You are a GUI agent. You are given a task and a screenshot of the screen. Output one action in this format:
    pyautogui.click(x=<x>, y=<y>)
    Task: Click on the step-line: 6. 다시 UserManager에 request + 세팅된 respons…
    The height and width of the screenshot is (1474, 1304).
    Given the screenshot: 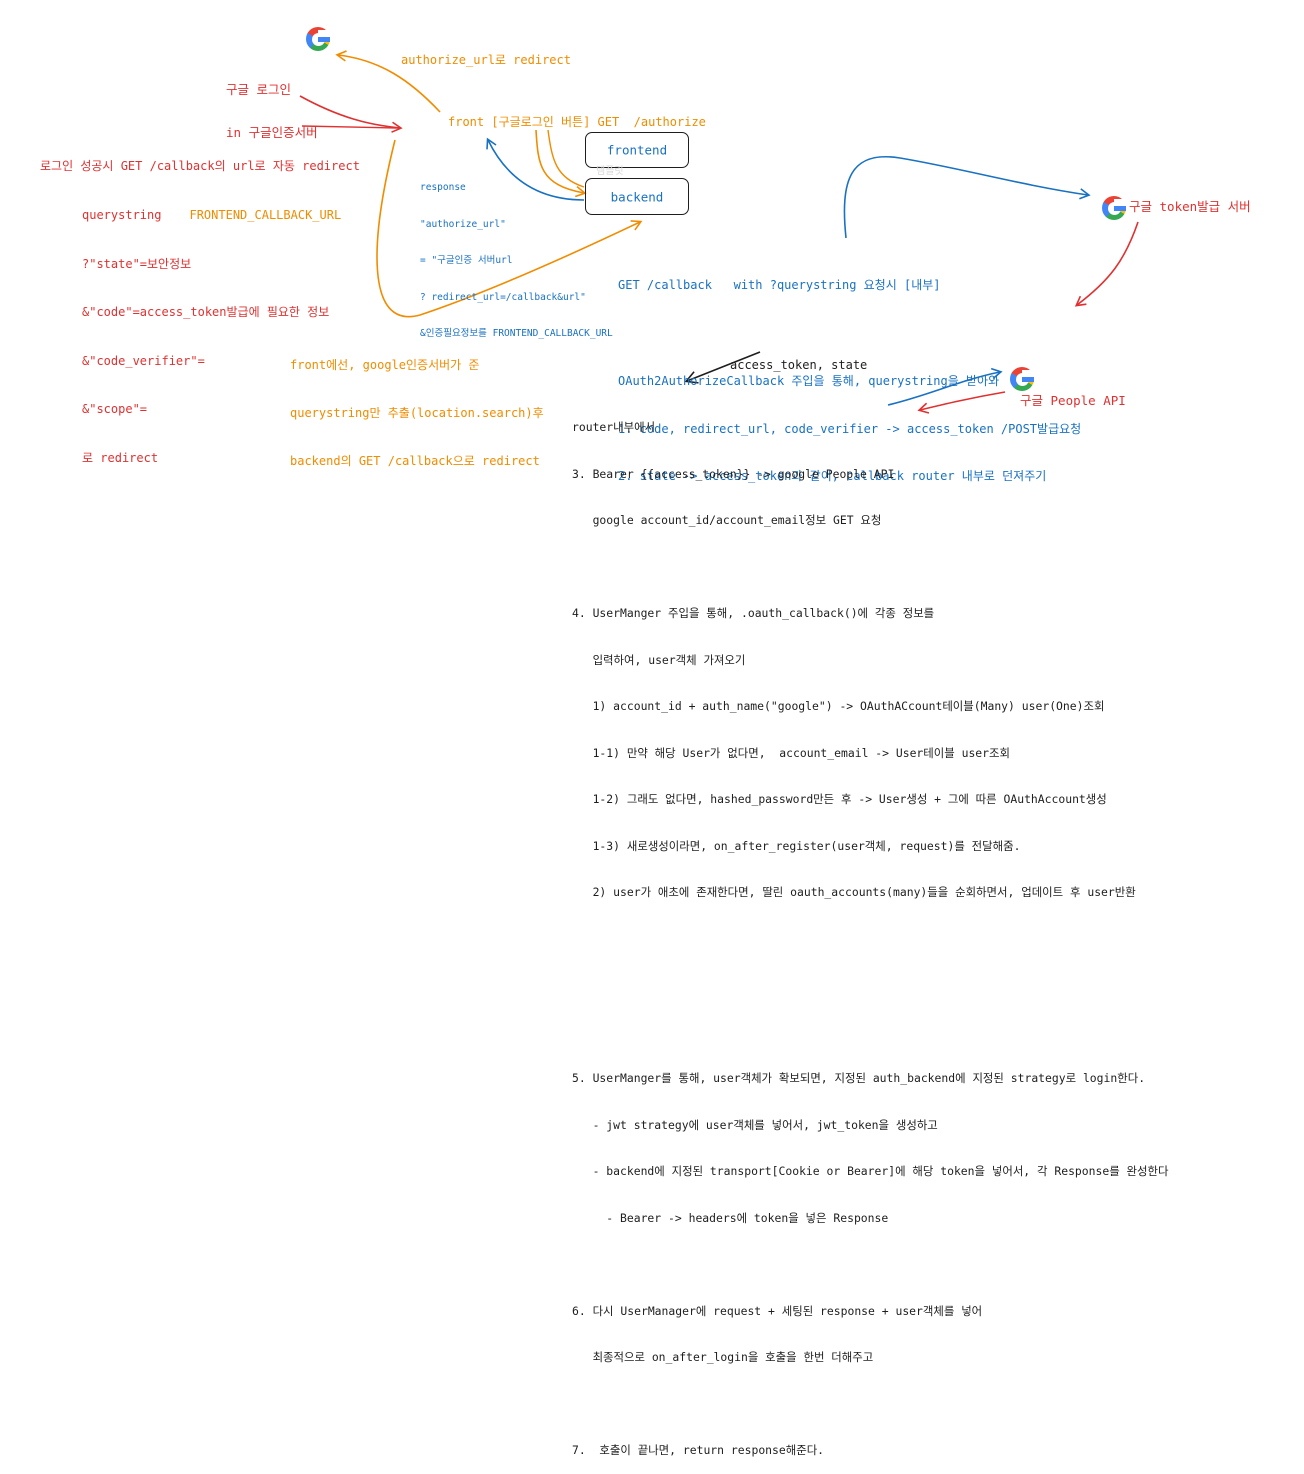 What is the action you would take?
    pyautogui.click(x=777, y=1310)
    